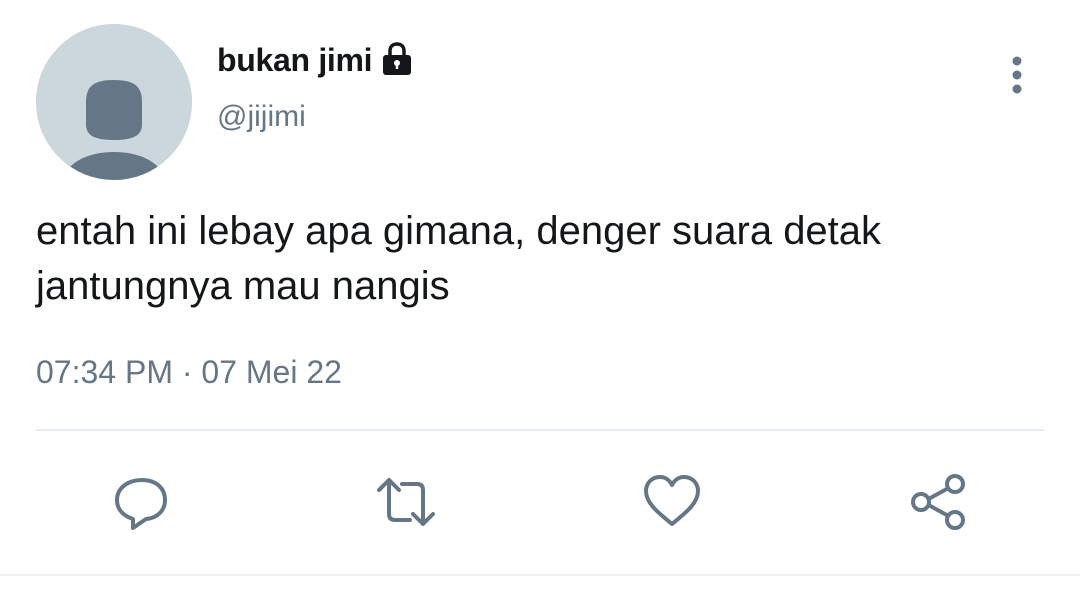 The width and height of the screenshot is (1080, 594). I want to click on share-icon, so click(938, 502).